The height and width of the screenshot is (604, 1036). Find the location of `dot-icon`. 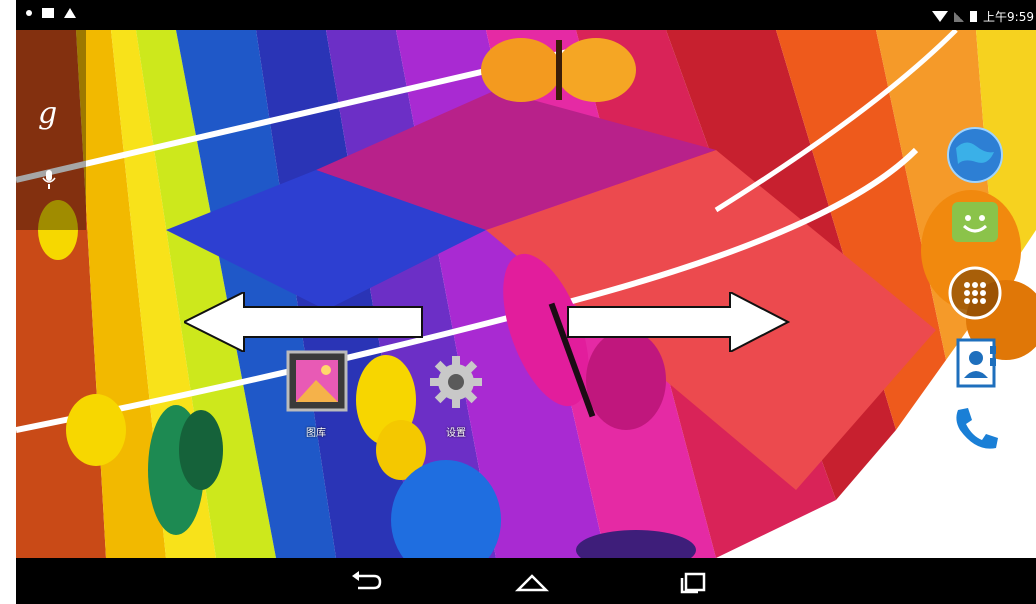

dot-icon is located at coordinates (29, 13).